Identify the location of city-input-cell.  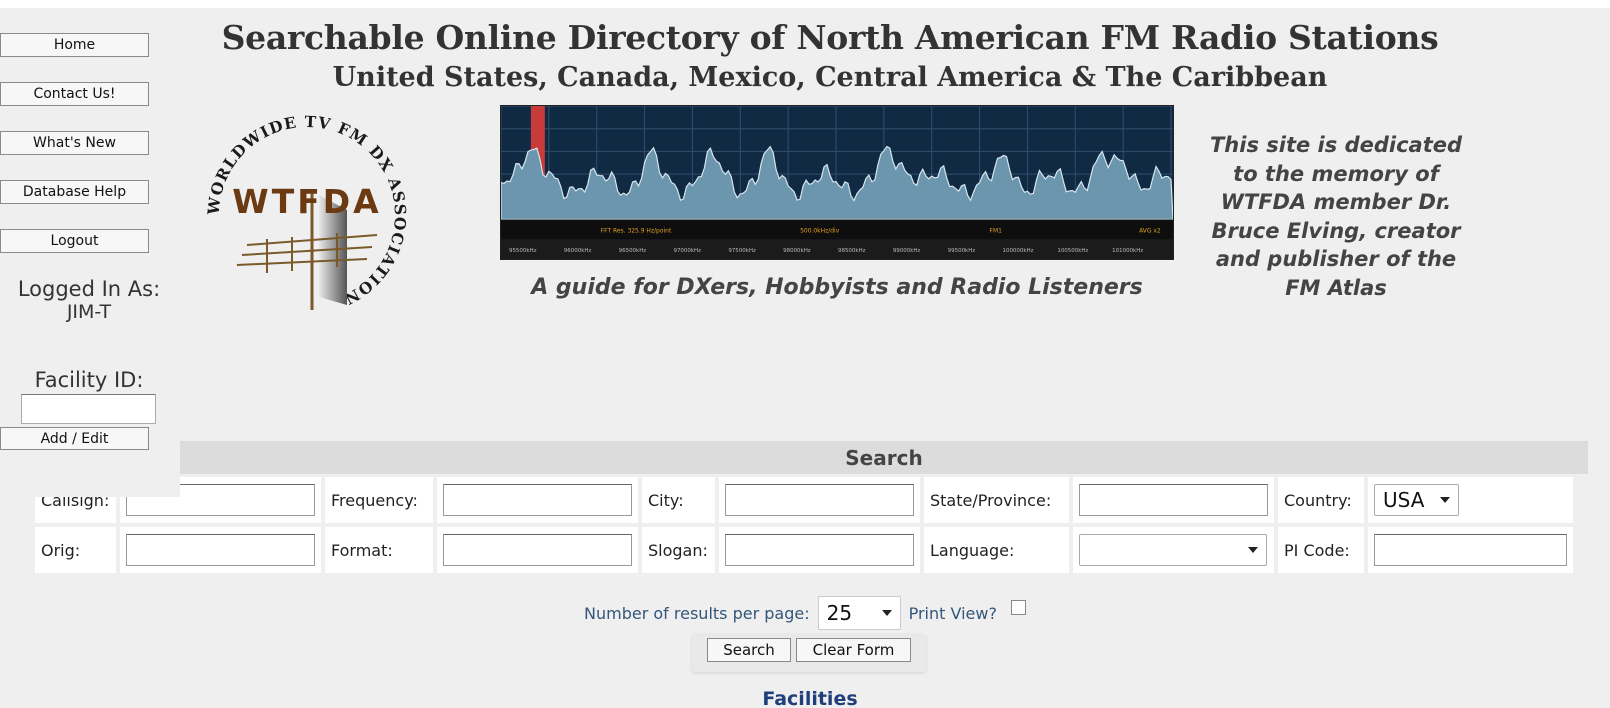
(819, 500).